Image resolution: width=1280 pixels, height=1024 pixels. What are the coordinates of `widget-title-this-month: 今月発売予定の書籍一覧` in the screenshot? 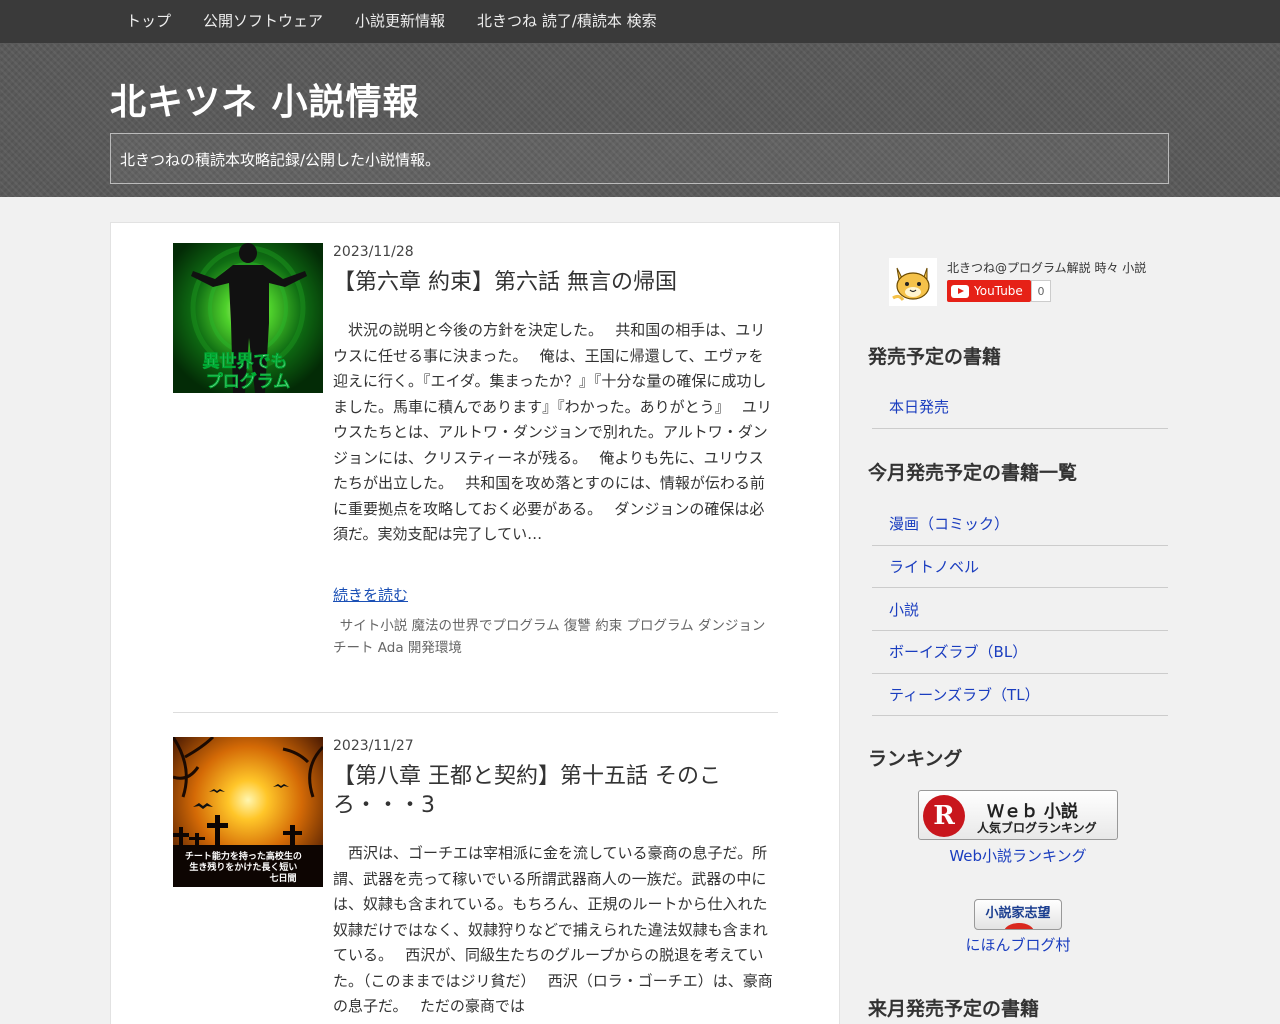 It's located at (973, 473).